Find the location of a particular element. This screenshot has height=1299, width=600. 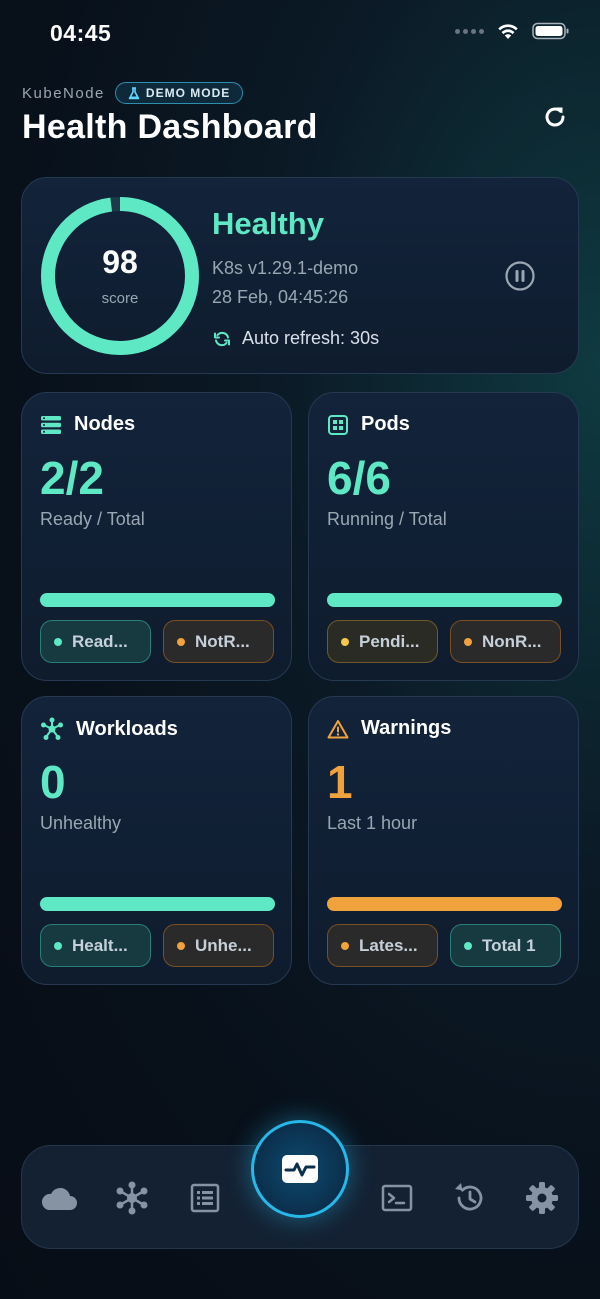

warnings-value: 1 is located at coordinates (340, 782).